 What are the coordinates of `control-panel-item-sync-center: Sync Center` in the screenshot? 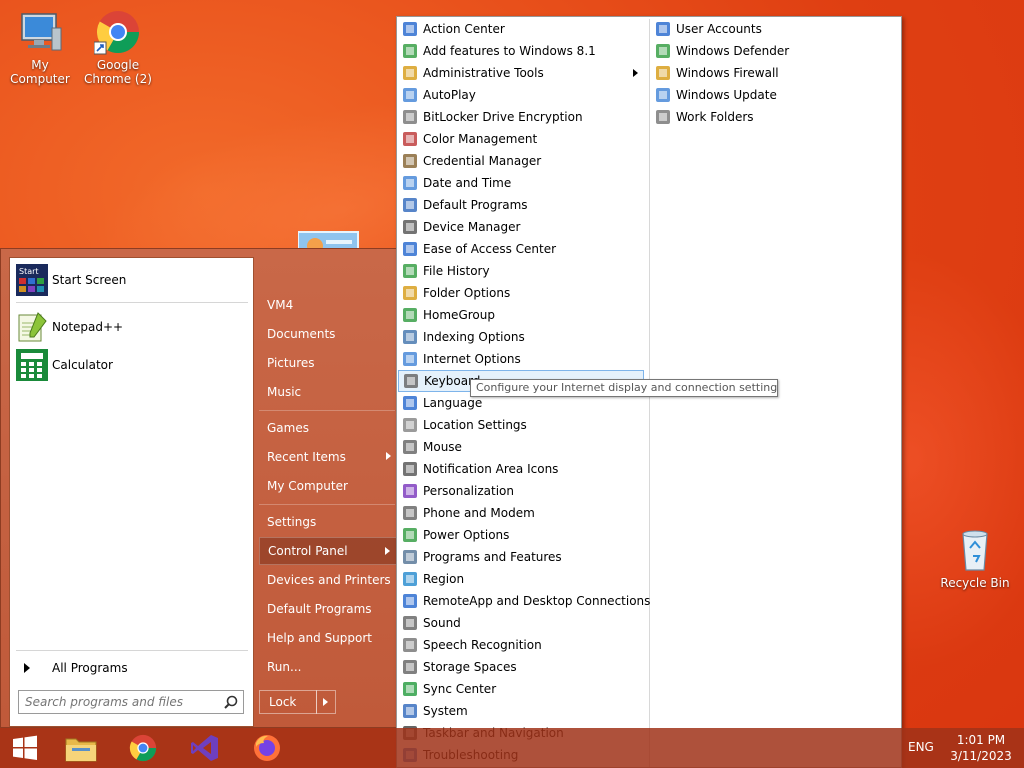 It's located at (521, 689).